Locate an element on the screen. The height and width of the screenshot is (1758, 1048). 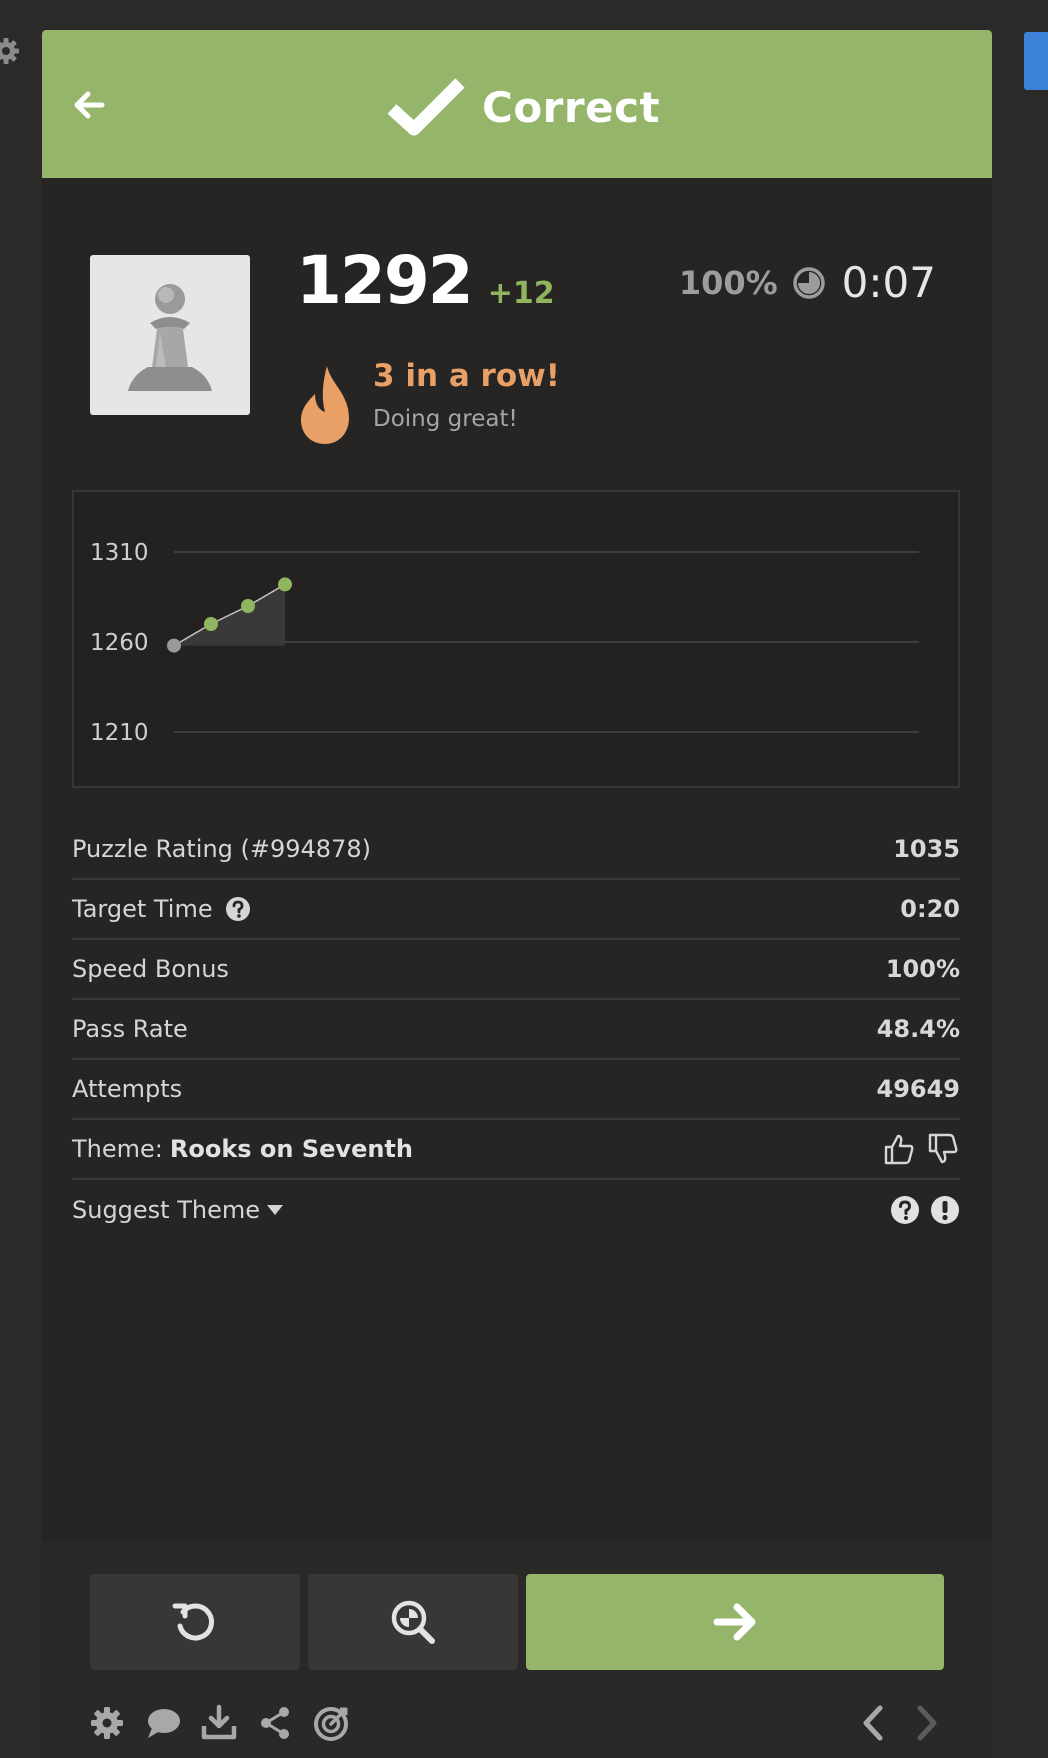
avatar is located at coordinates (170, 335).